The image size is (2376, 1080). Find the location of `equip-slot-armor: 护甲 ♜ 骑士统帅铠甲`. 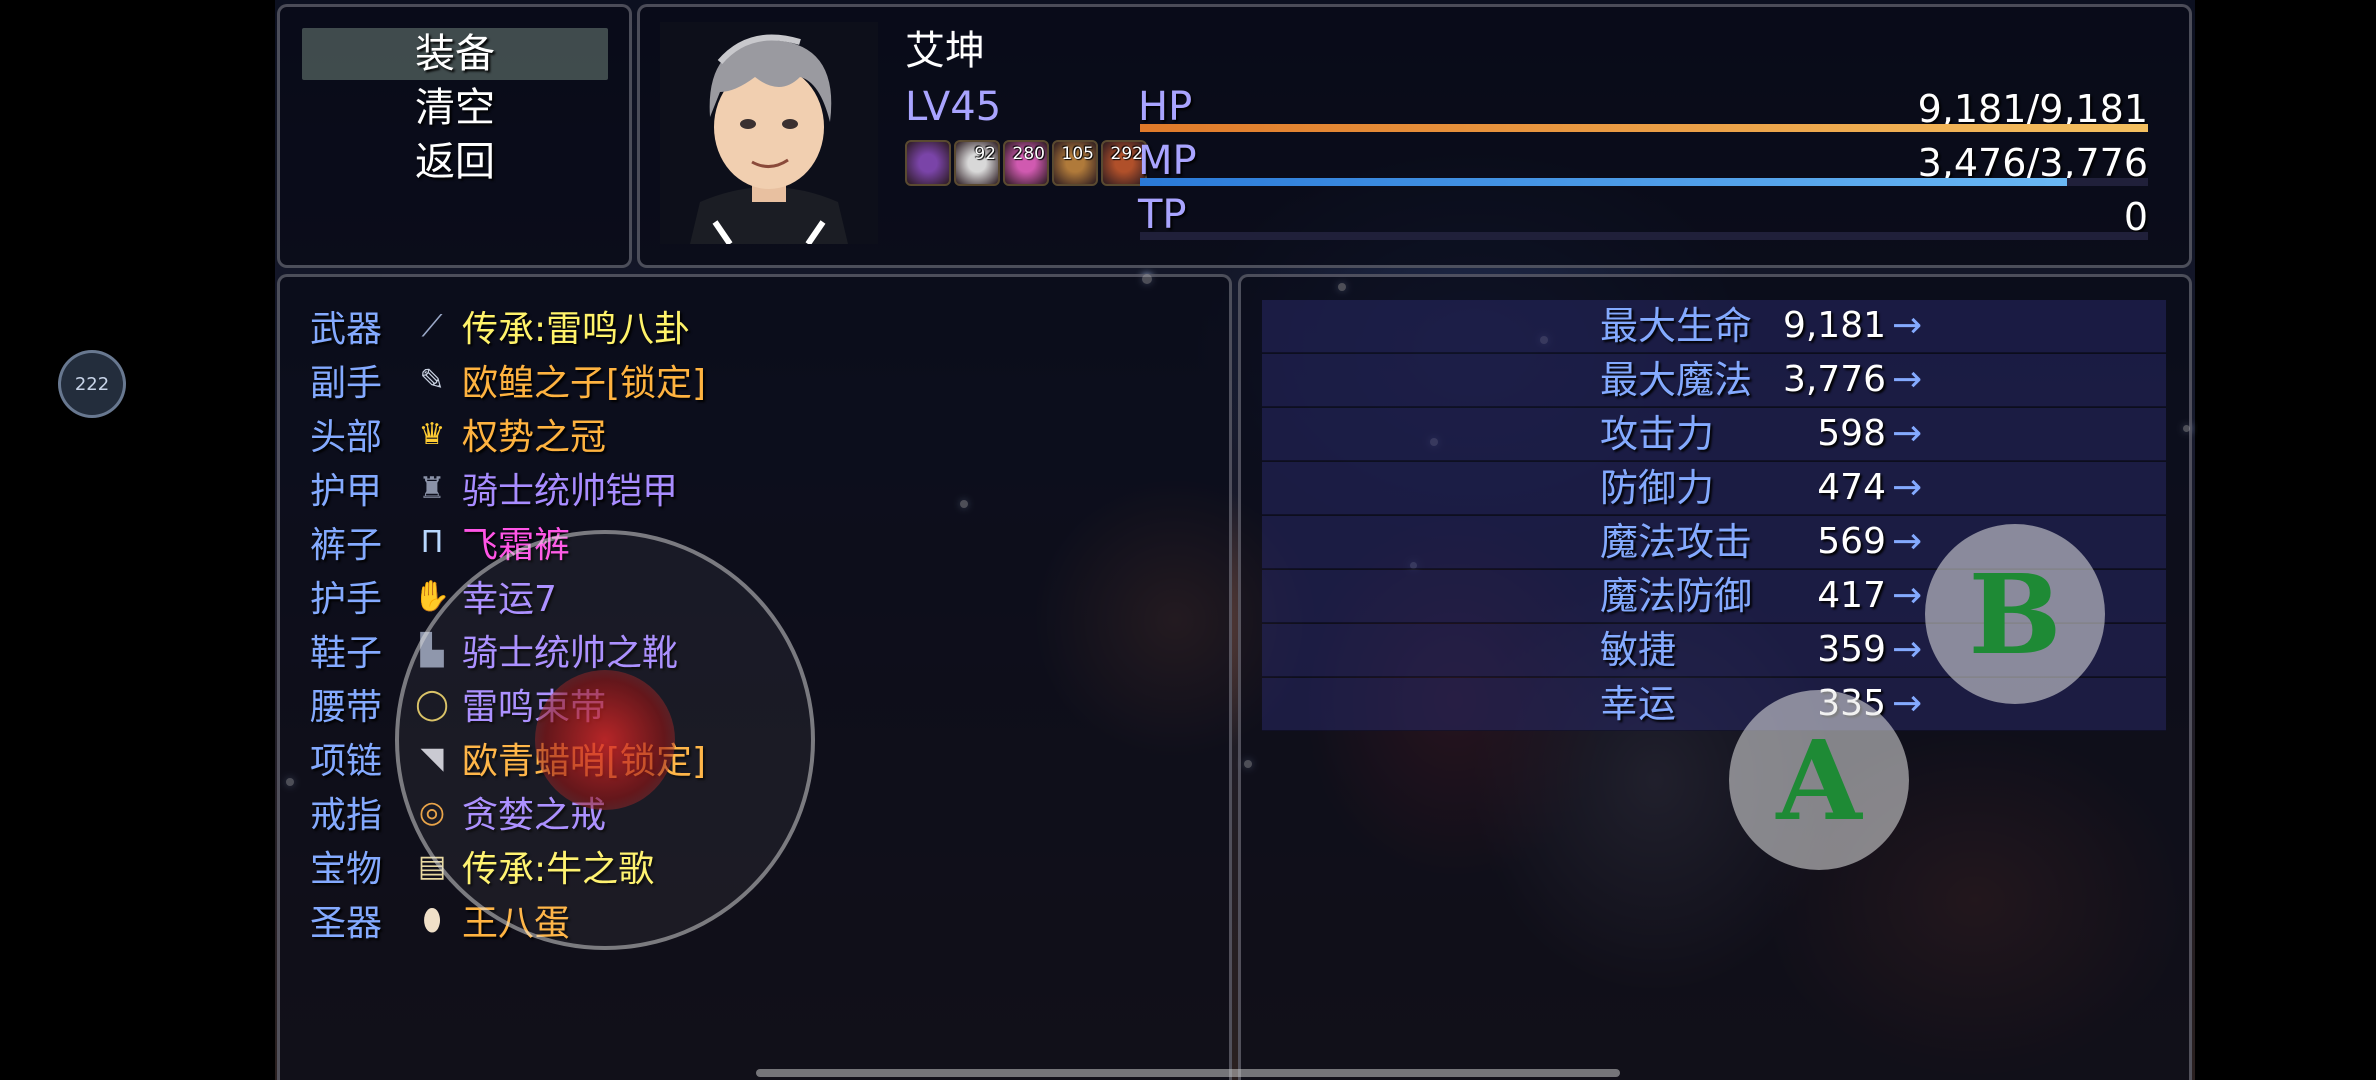

equip-slot-armor: 护甲 ♜ 骑士统帅铠甲 is located at coordinates (494, 488).